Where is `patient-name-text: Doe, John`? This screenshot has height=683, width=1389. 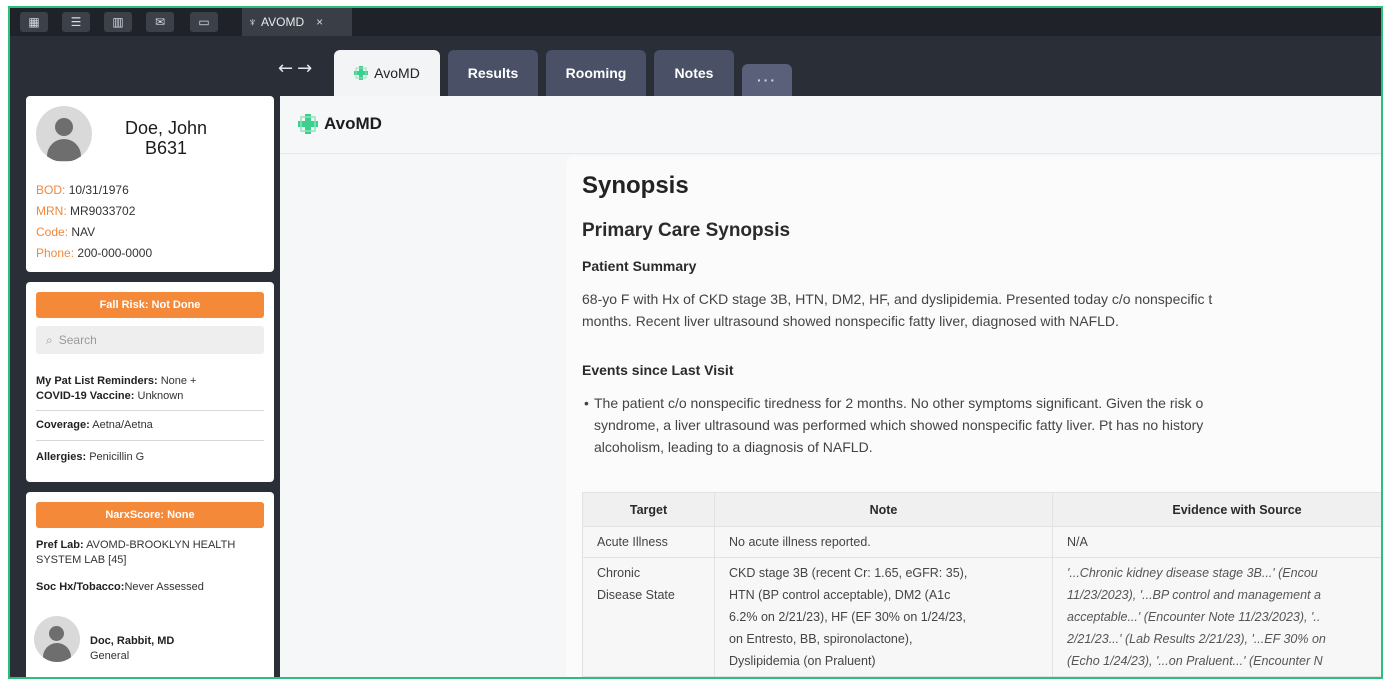
patient-name-text: Doe, John is located at coordinates (166, 128).